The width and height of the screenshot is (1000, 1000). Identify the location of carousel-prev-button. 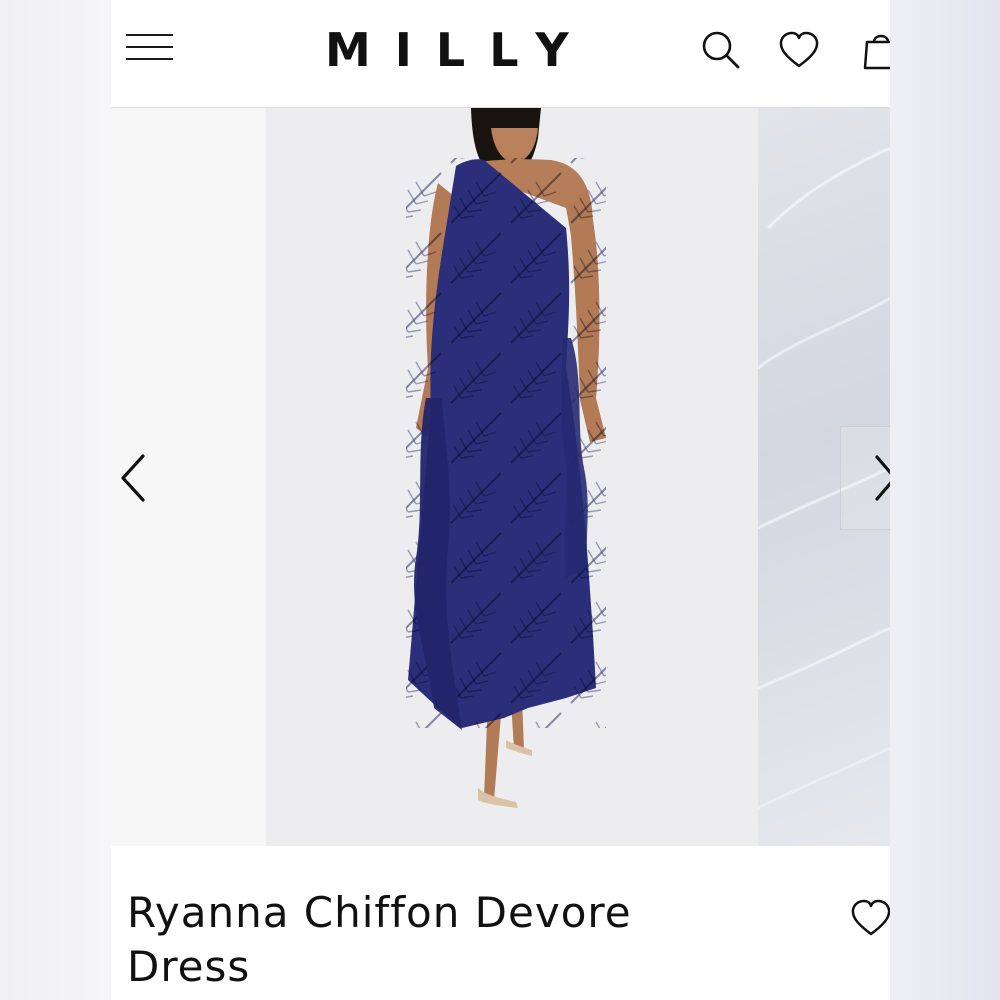
(133, 478).